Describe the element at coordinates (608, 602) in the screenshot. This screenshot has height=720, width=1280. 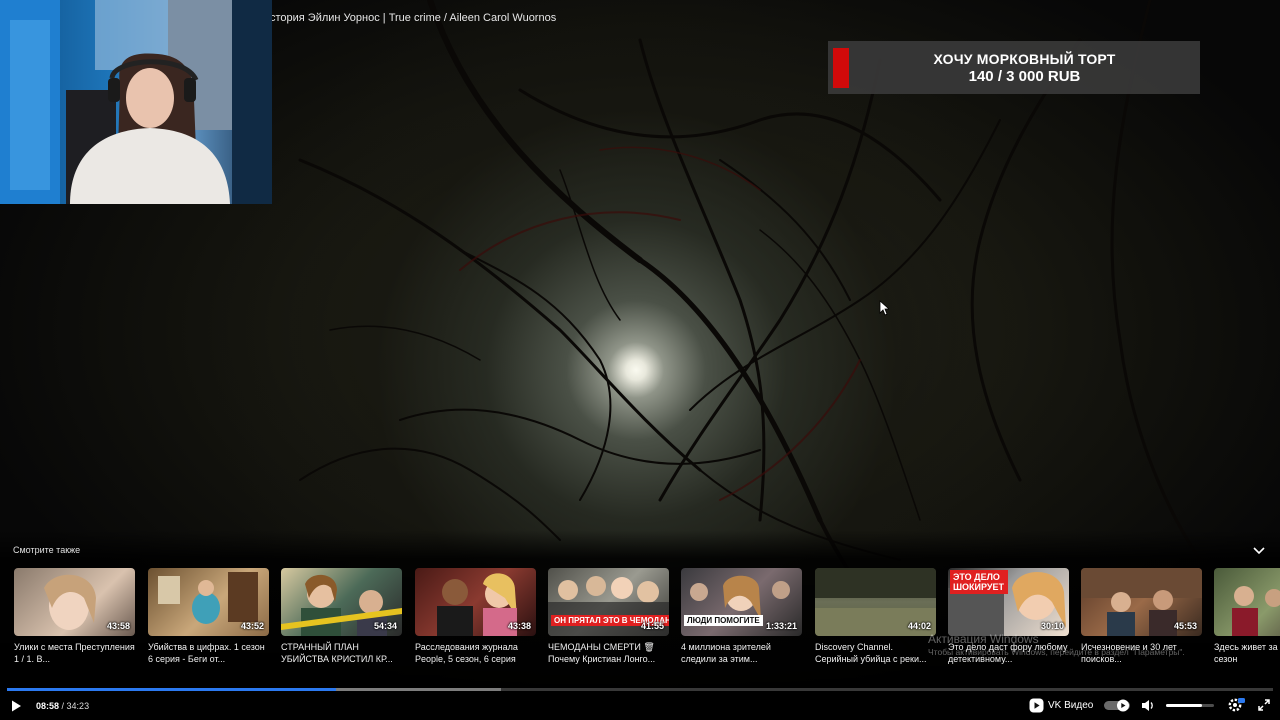
I see `video-thumbnail: ОН ПРЯТАЛ ЭТО В ЧЕМОДАНЕ! 41:55` at that location.